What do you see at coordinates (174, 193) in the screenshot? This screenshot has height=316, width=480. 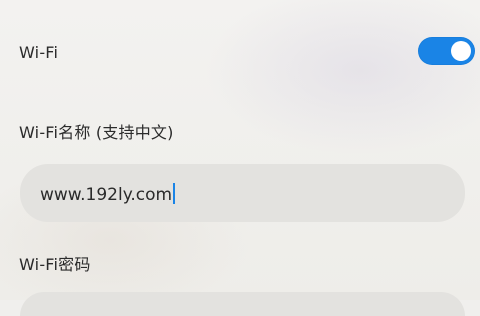 I see `text-cursor` at bounding box center [174, 193].